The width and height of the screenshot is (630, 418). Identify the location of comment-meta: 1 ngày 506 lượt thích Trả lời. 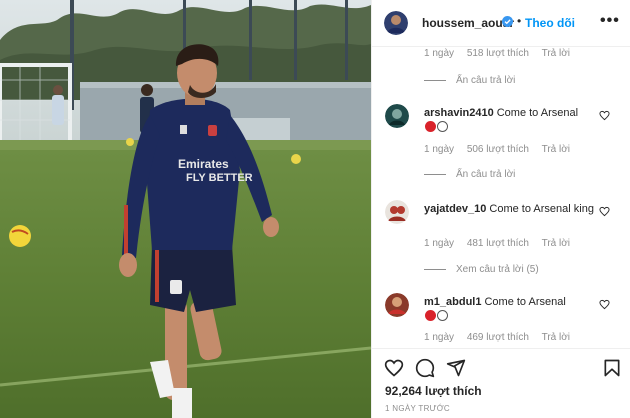
(502, 149).